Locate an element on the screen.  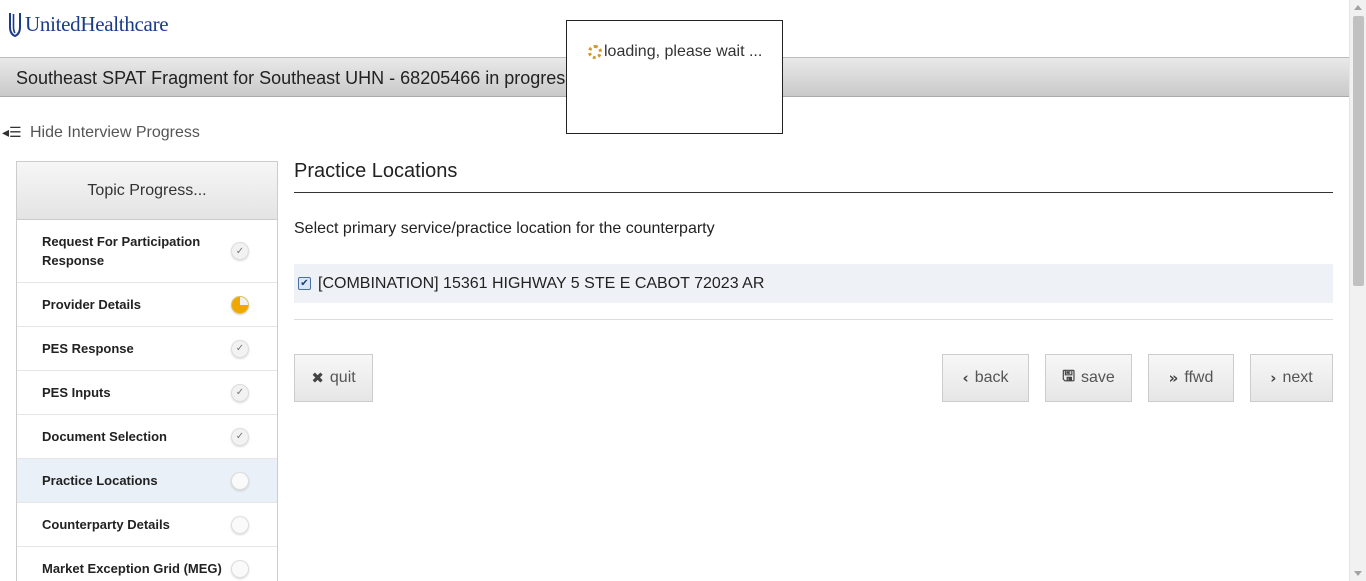
topic-label: Practice Locations is located at coordinates (100, 480).